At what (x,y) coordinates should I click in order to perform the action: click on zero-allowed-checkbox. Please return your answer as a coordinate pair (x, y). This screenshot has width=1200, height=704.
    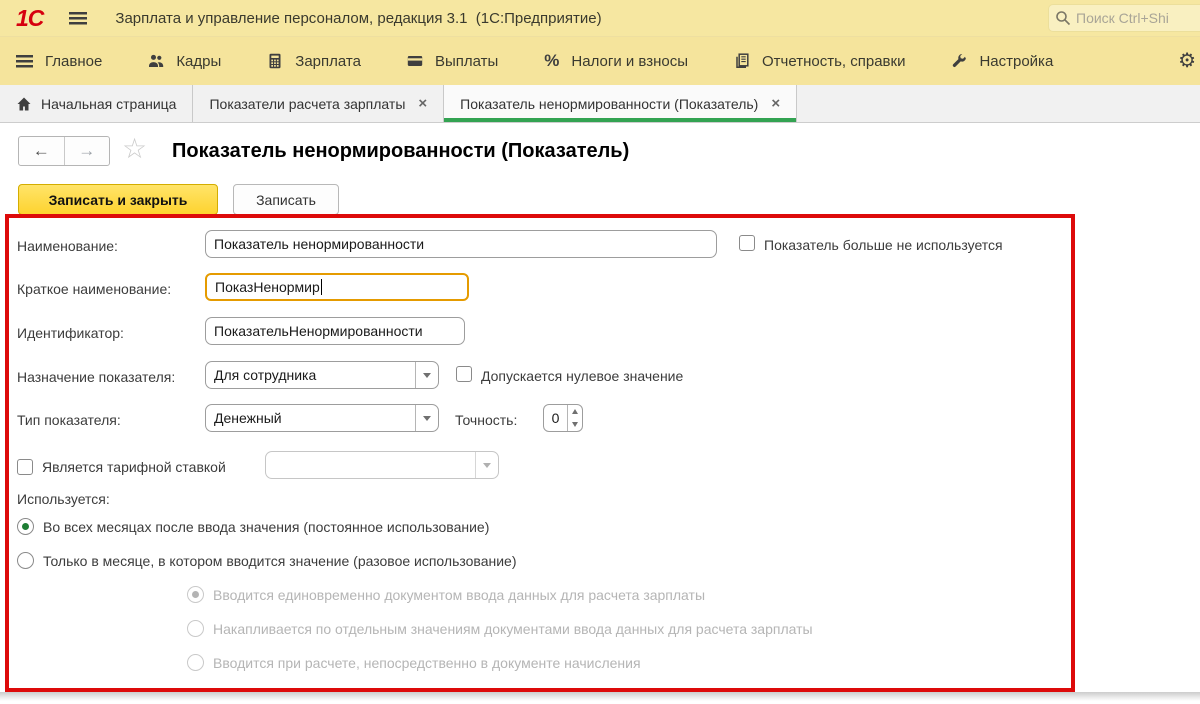
    Looking at the image, I should click on (464, 374).